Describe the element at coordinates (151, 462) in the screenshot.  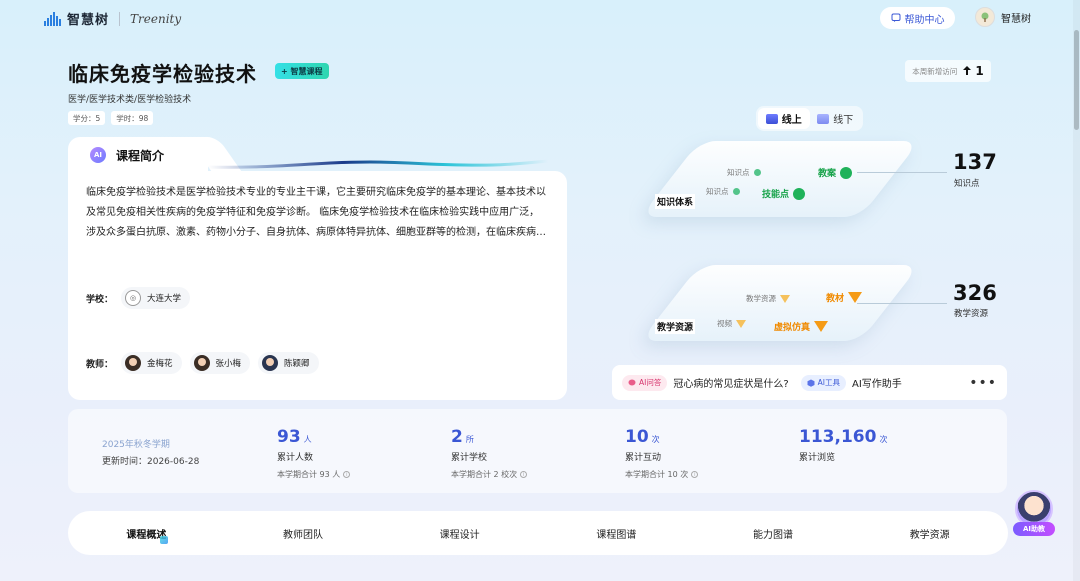
I see `updated-time: 更新时间：2026-06-28` at that location.